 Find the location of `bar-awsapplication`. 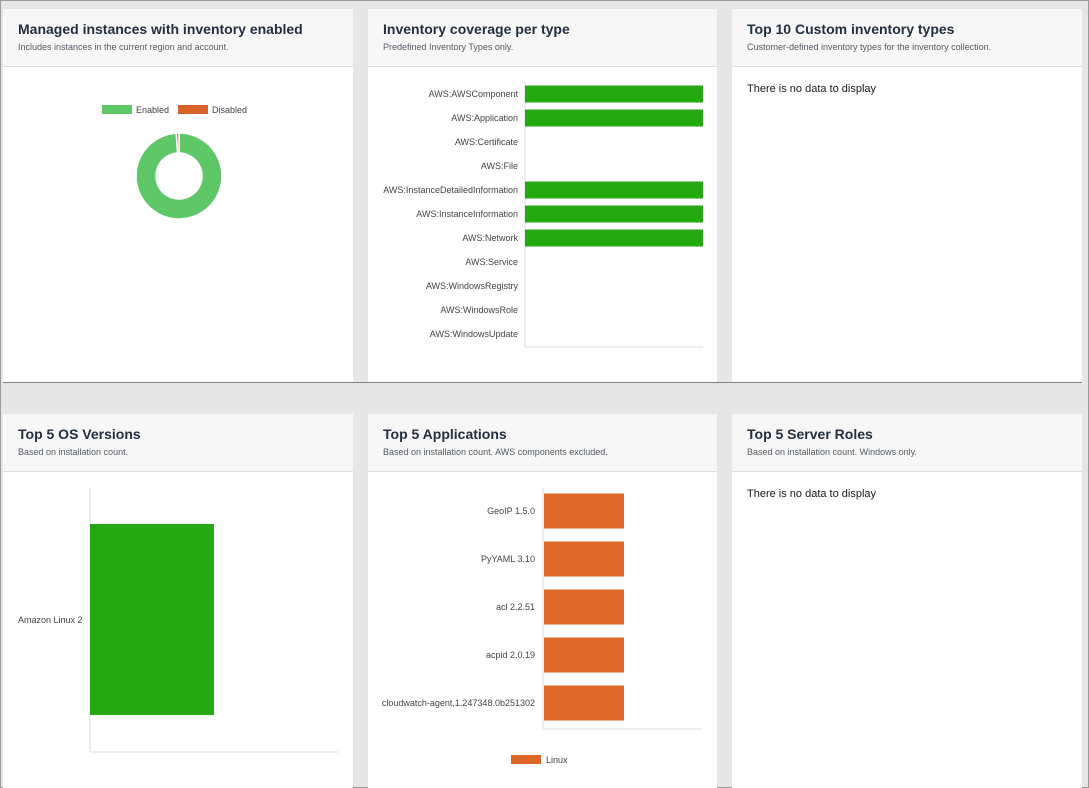

bar-awsapplication is located at coordinates (614, 118).